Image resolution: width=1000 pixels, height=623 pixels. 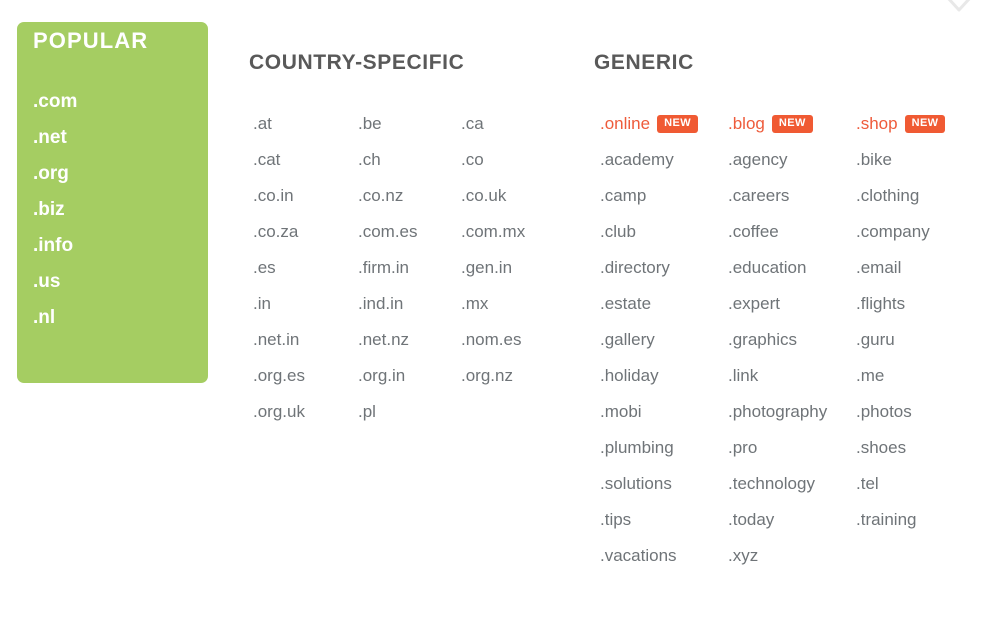 What do you see at coordinates (279, 232) in the screenshot?
I see `country-specific-tld-item: .co.za` at bounding box center [279, 232].